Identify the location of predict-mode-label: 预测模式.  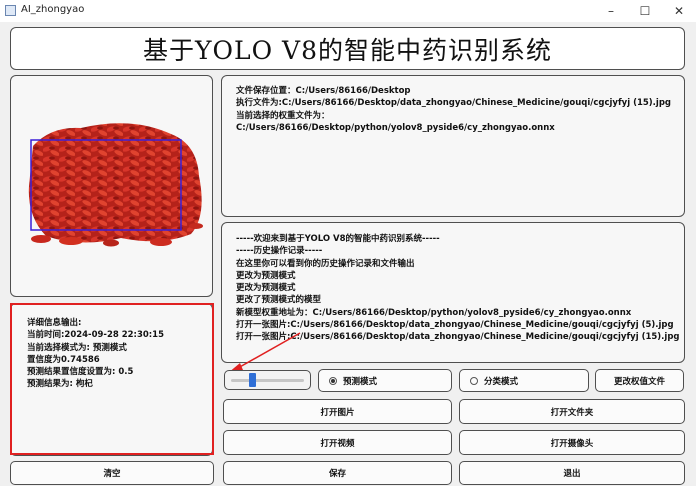
(360, 381).